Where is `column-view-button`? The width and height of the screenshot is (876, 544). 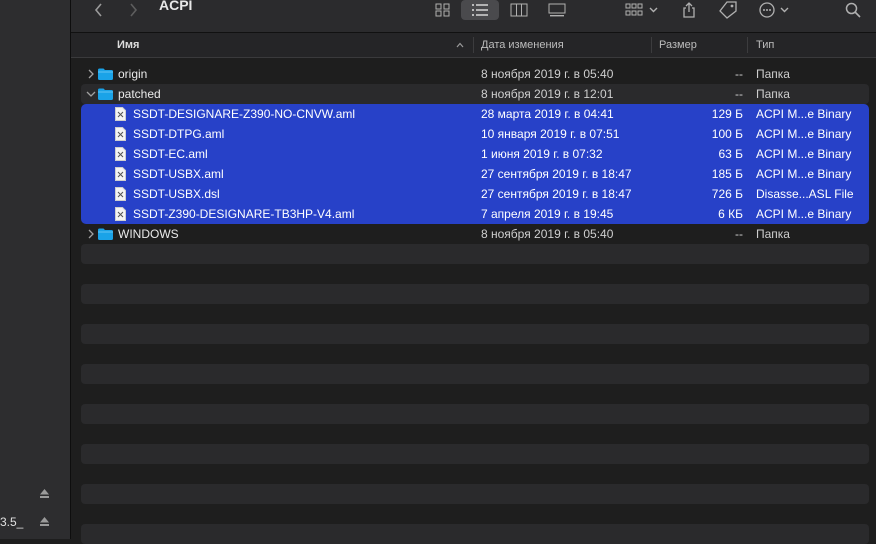
column-view-button is located at coordinates (519, 10).